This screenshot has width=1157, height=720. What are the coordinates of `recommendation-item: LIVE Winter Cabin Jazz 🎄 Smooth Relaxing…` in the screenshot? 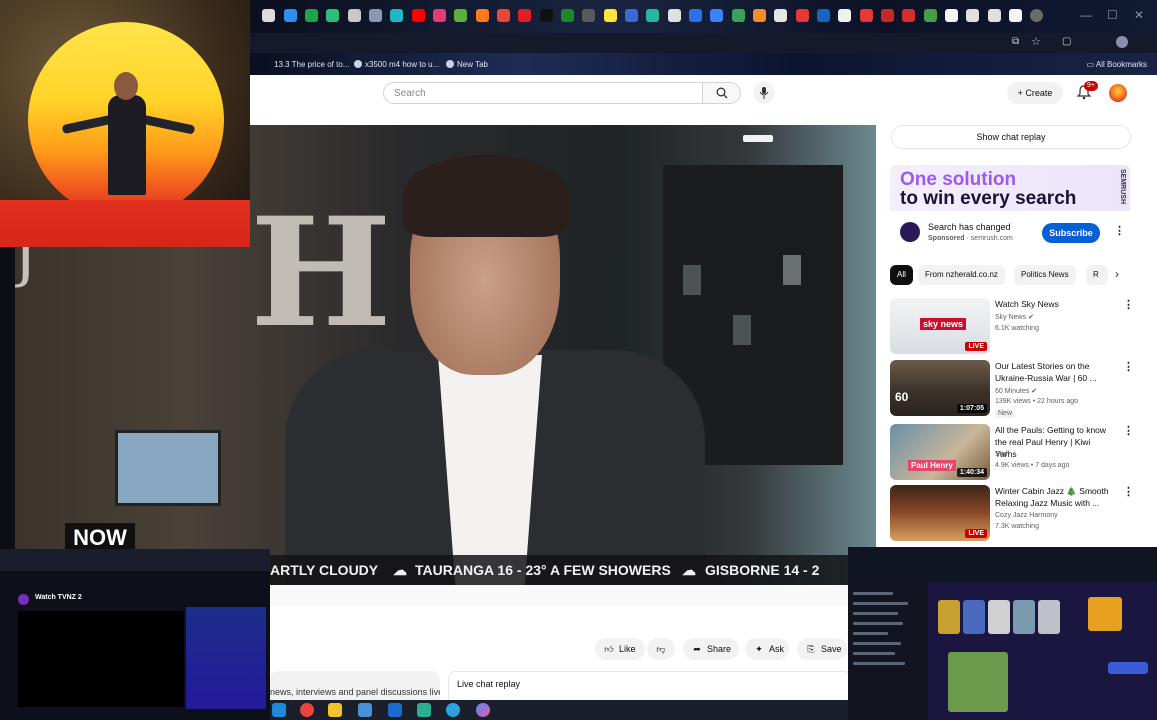 It's located at (1012, 514).